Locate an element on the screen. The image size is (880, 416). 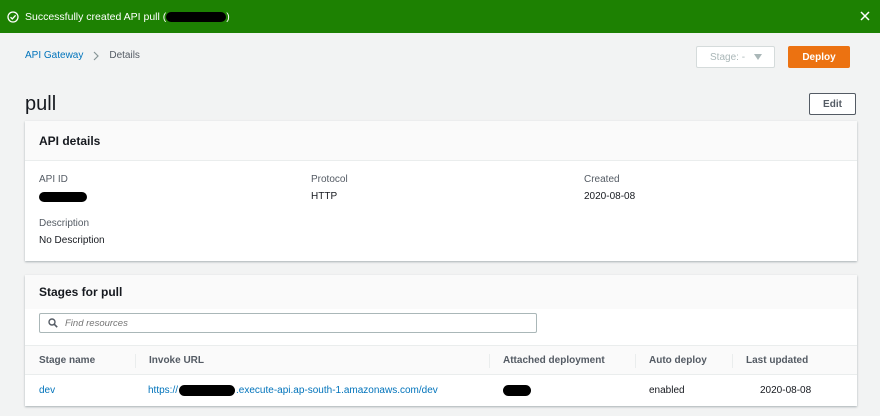
protocol-field: Protocol HTTP is located at coordinates (329, 188).